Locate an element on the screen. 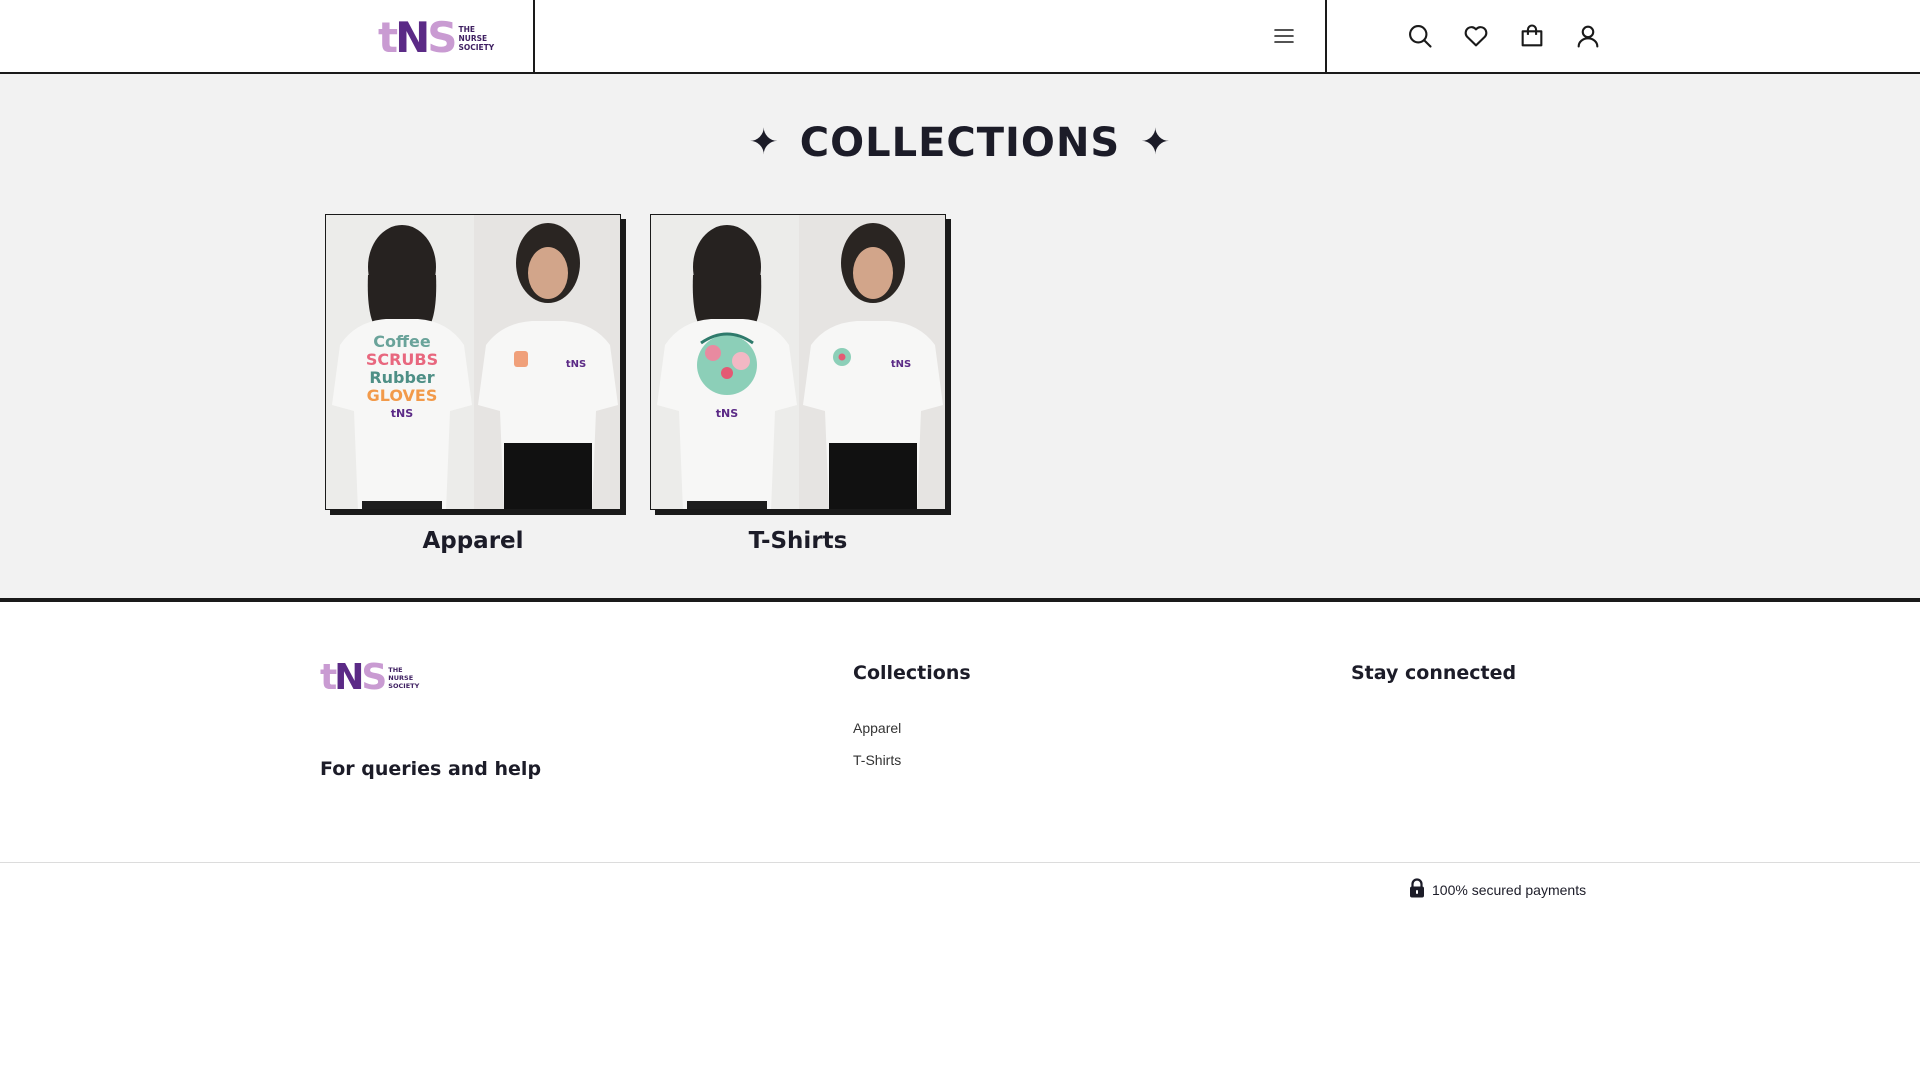 This screenshot has width=1920, height=1080. header-divider-left is located at coordinates (534, 36).